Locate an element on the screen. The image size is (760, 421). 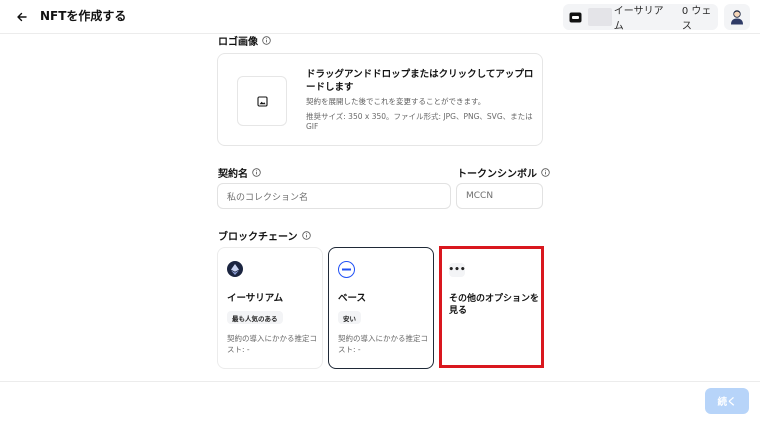
upload-subtitle: 契約を展開した後でこれを変更することができます。 is located at coordinates (396, 101).